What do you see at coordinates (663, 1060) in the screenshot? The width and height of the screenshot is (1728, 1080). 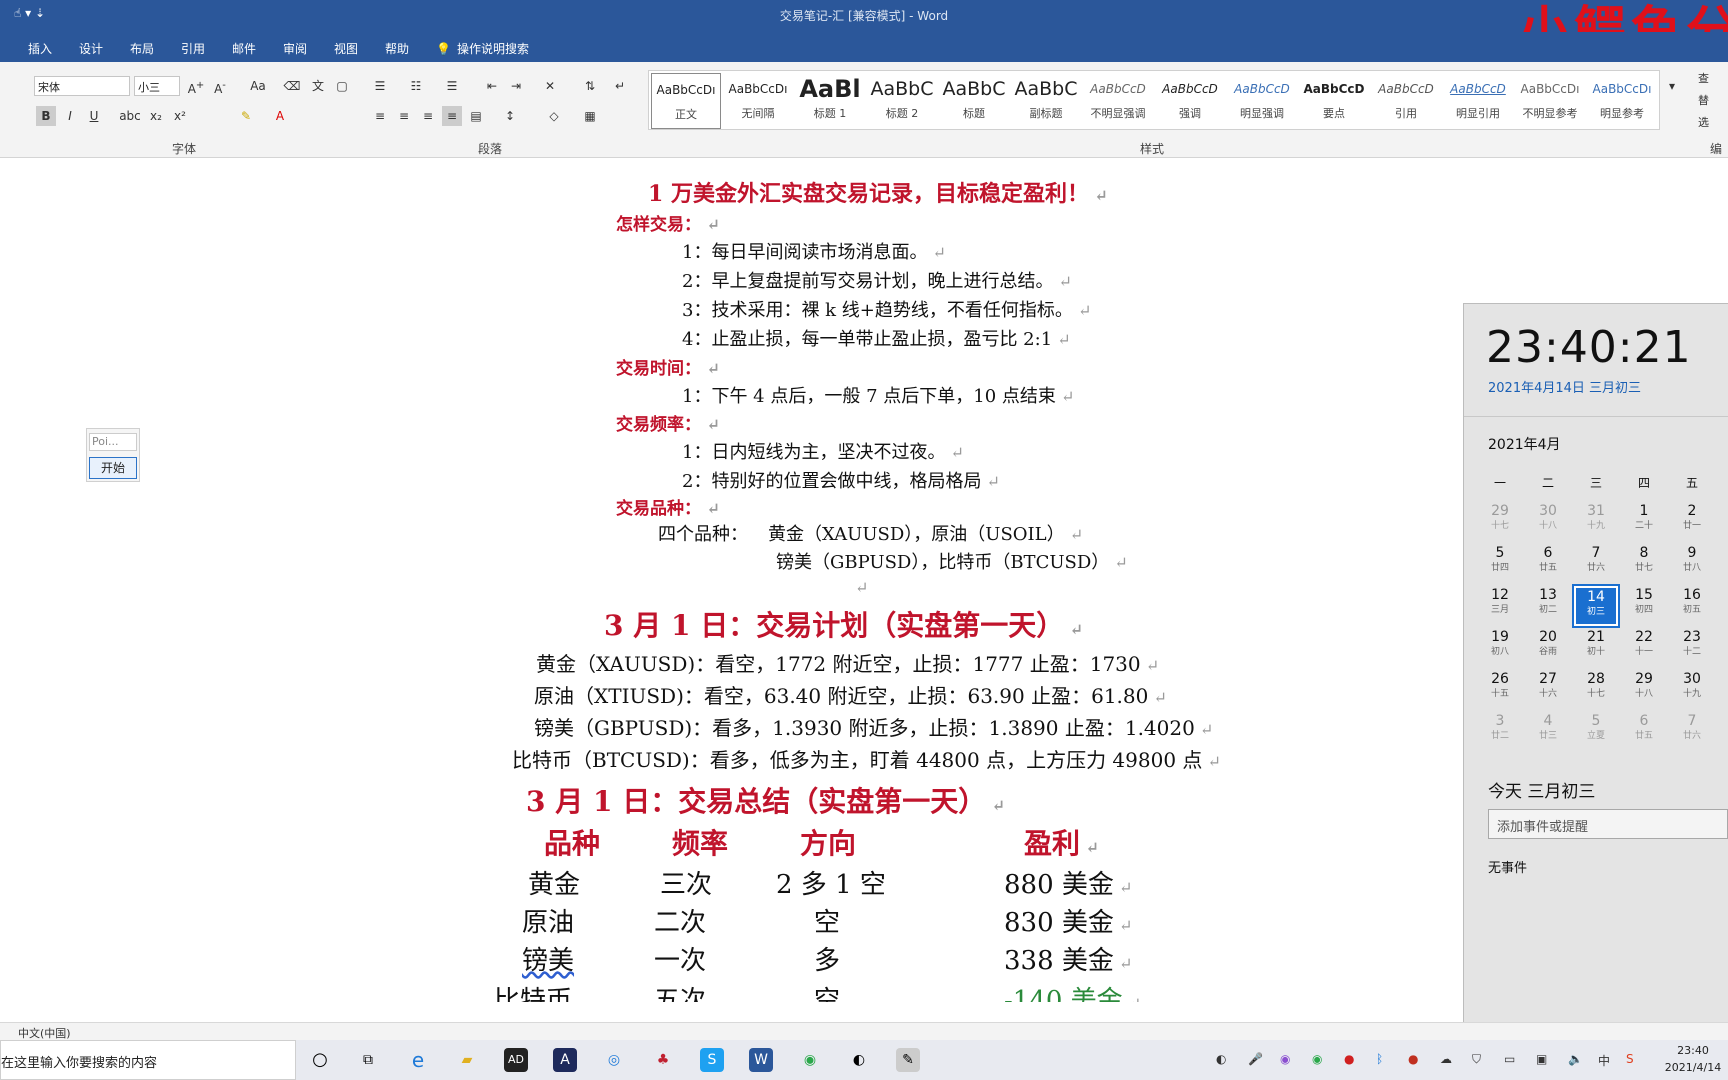 I see `app-icon-game: ♣` at bounding box center [663, 1060].